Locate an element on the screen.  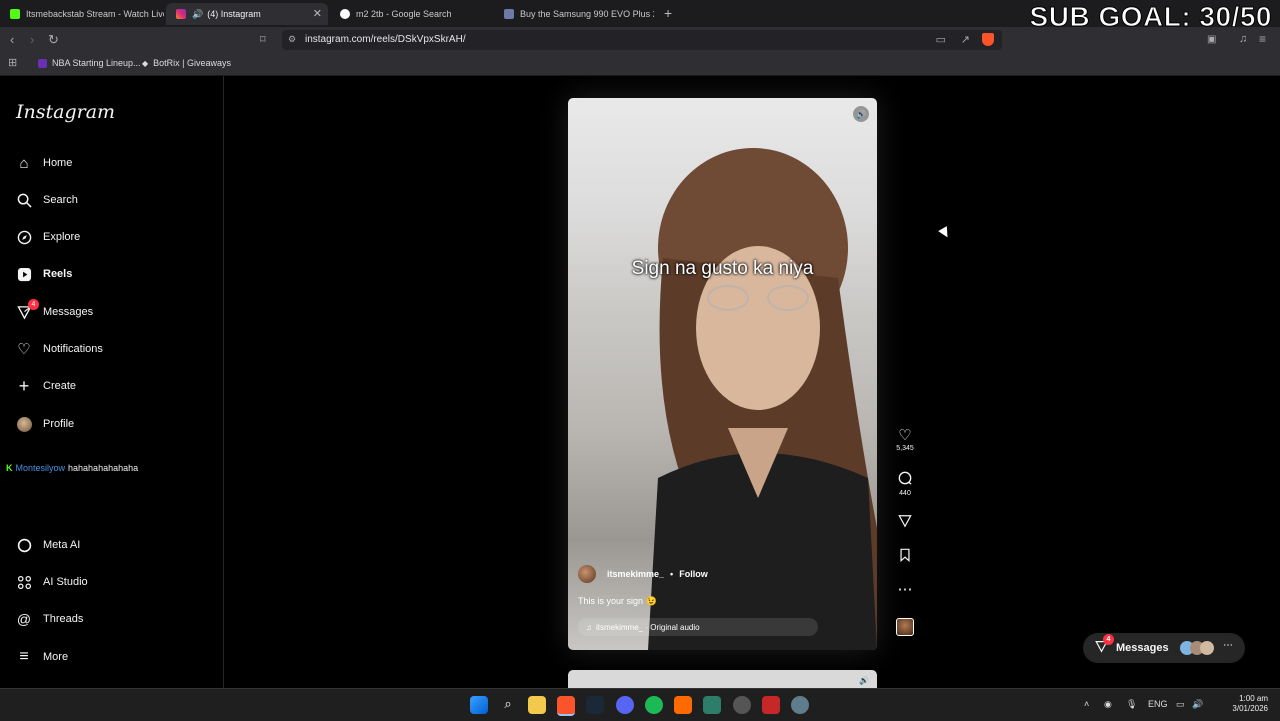
speaker-icon: 🔊 is located at coordinates (197, 14).